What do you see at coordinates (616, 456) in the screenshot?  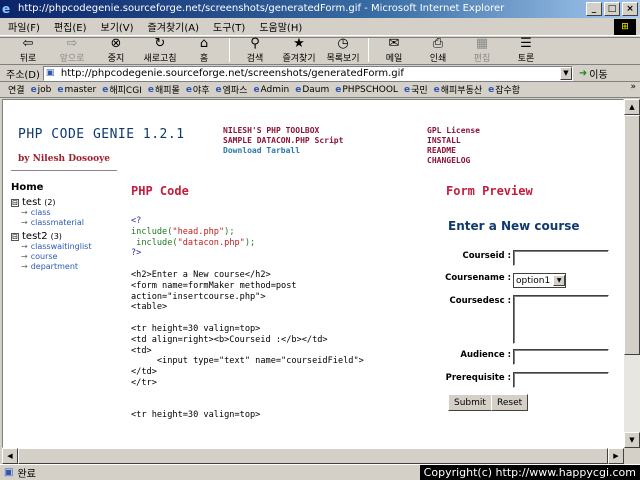 I see `scroll-right-button: ▶` at bounding box center [616, 456].